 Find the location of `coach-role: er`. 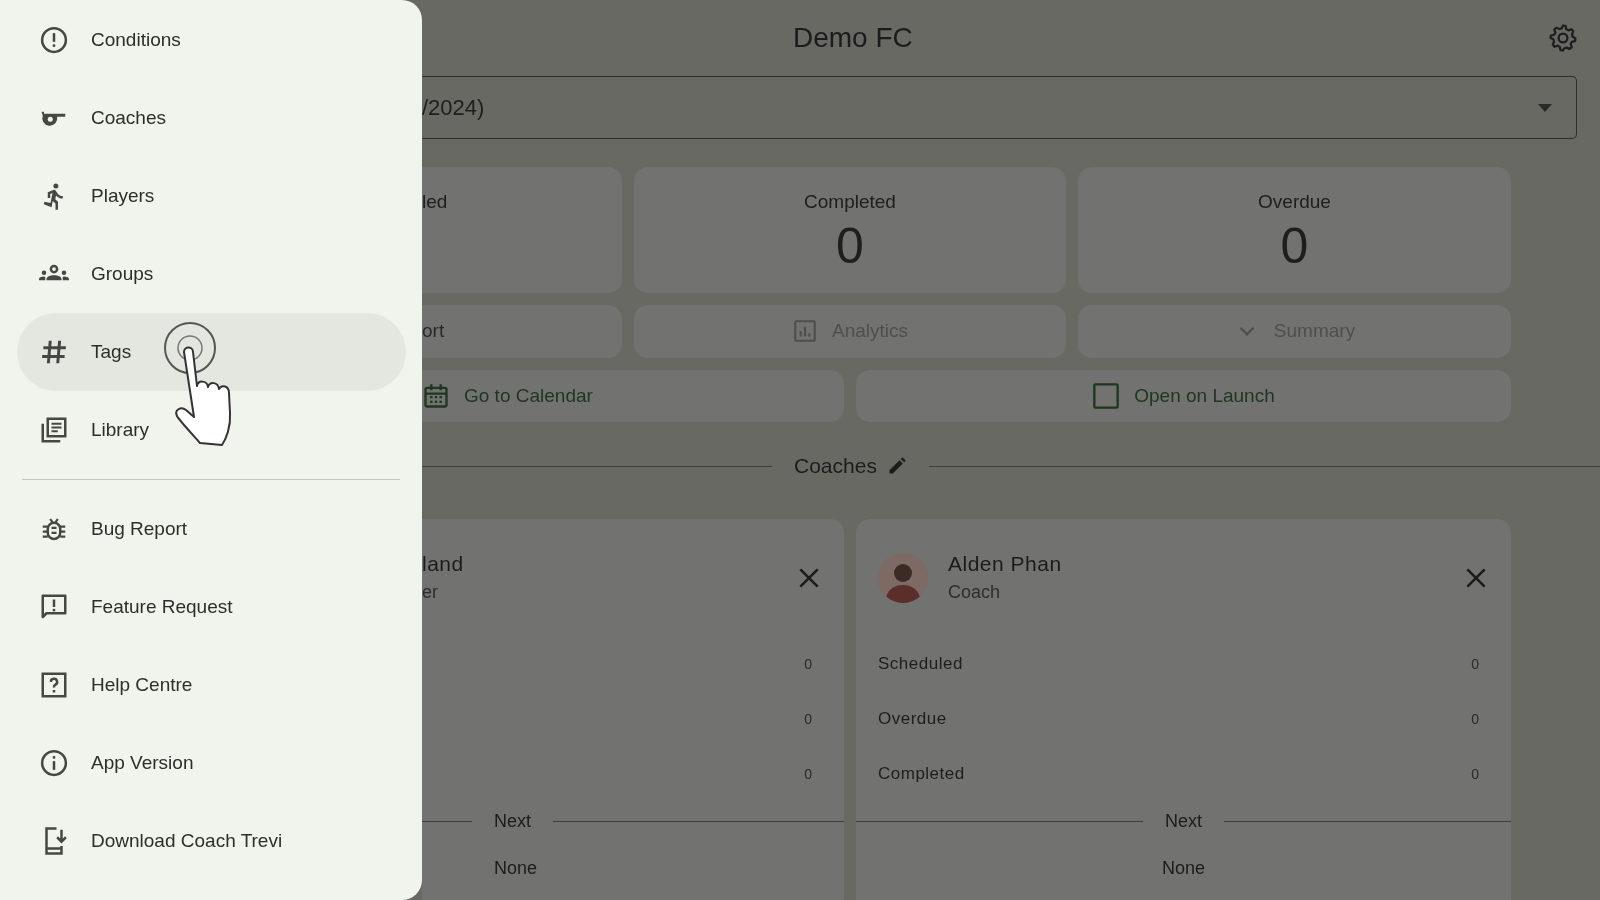

coach-role: er is located at coordinates (430, 593).